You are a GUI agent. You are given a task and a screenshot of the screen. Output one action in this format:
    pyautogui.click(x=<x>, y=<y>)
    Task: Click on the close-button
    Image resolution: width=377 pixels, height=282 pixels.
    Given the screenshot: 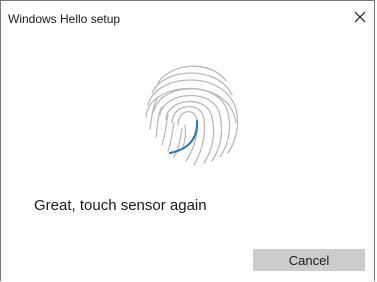 What is the action you would take?
    pyautogui.click(x=360, y=17)
    